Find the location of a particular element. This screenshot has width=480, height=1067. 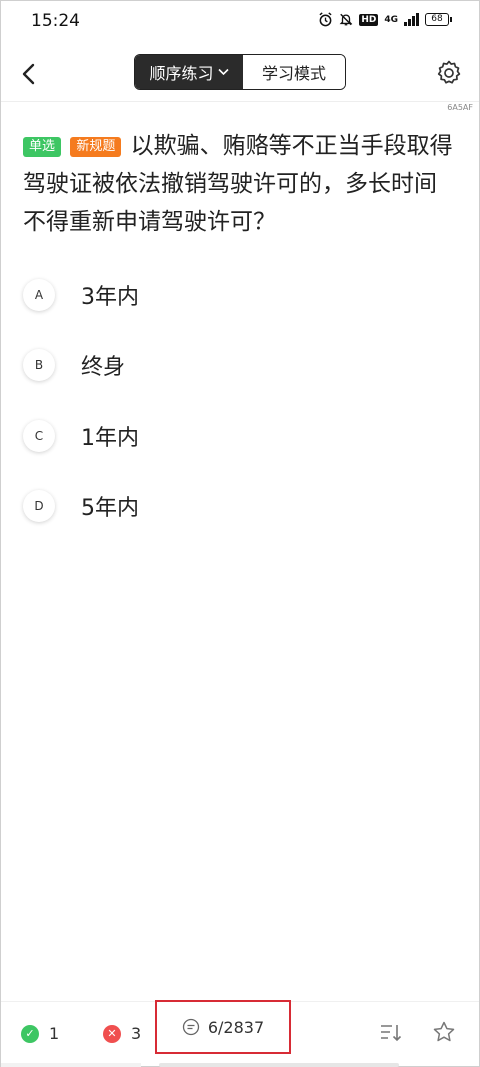

option-text: 3年内 is located at coordinates (110, 297).